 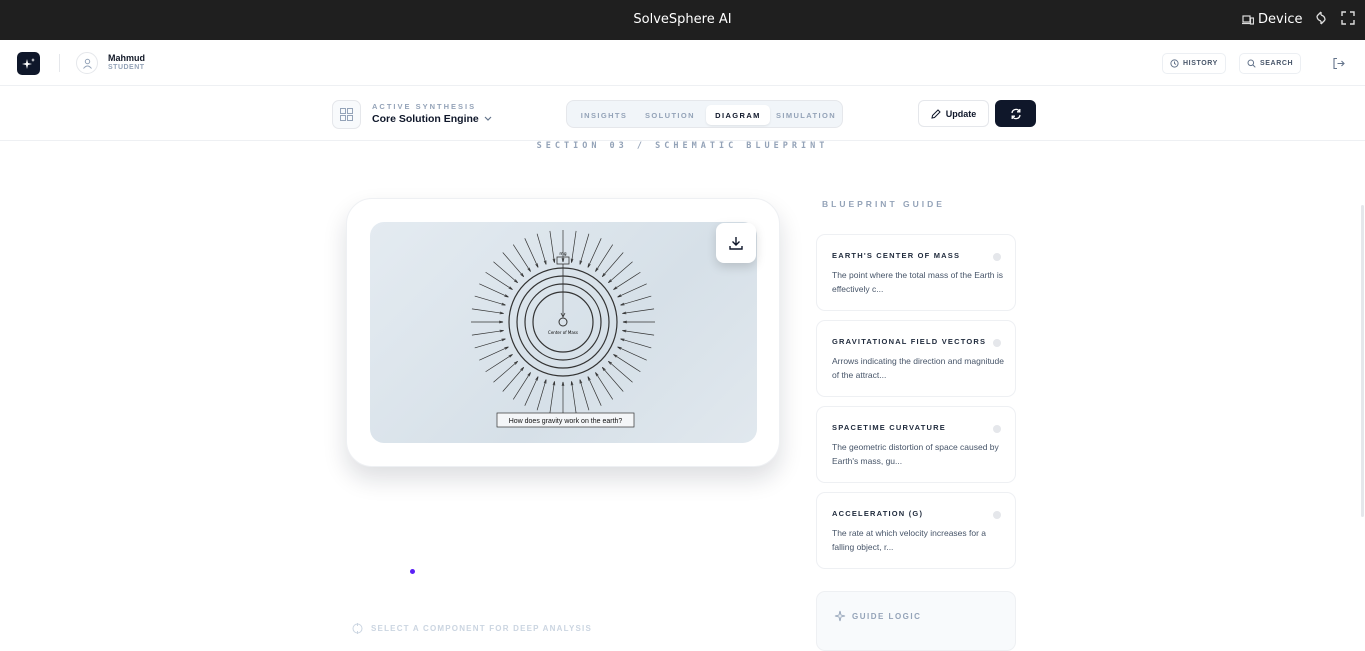 I want to click on history-label: HISTORY, so click(x=1200, y=63).